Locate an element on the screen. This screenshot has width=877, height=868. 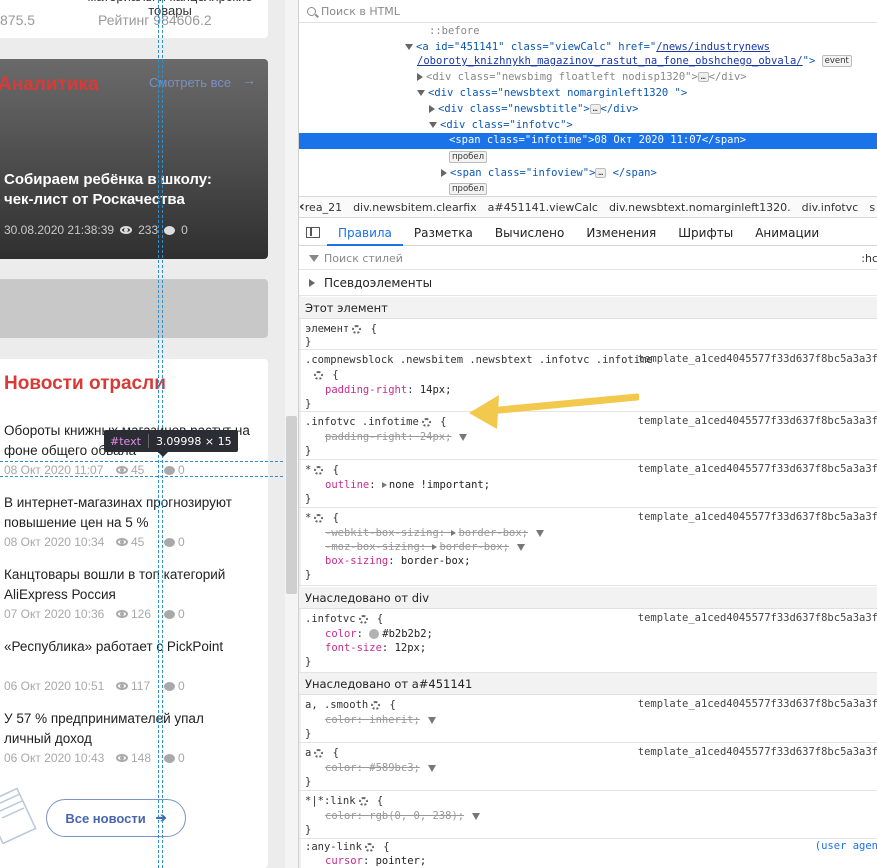
tab-rules: Правила is located at coordinates (365, 233).